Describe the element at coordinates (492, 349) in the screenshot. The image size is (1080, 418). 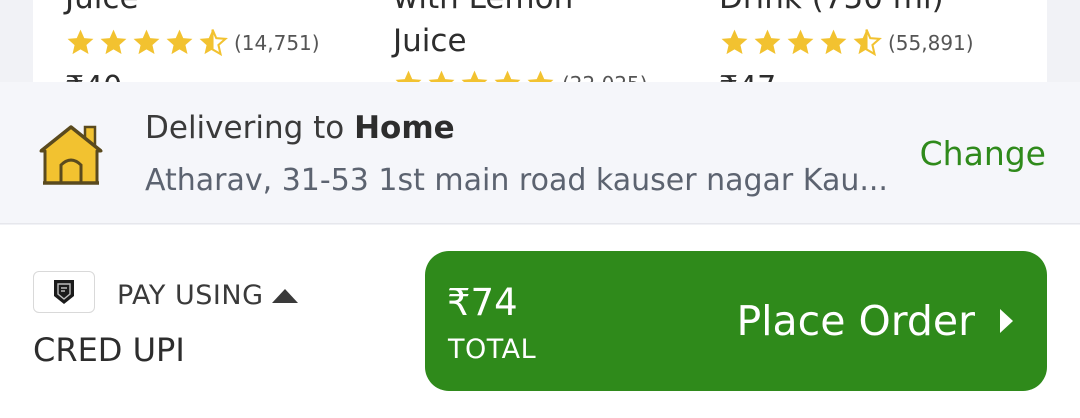
I see `order-total-label: TOTAL` at that location.